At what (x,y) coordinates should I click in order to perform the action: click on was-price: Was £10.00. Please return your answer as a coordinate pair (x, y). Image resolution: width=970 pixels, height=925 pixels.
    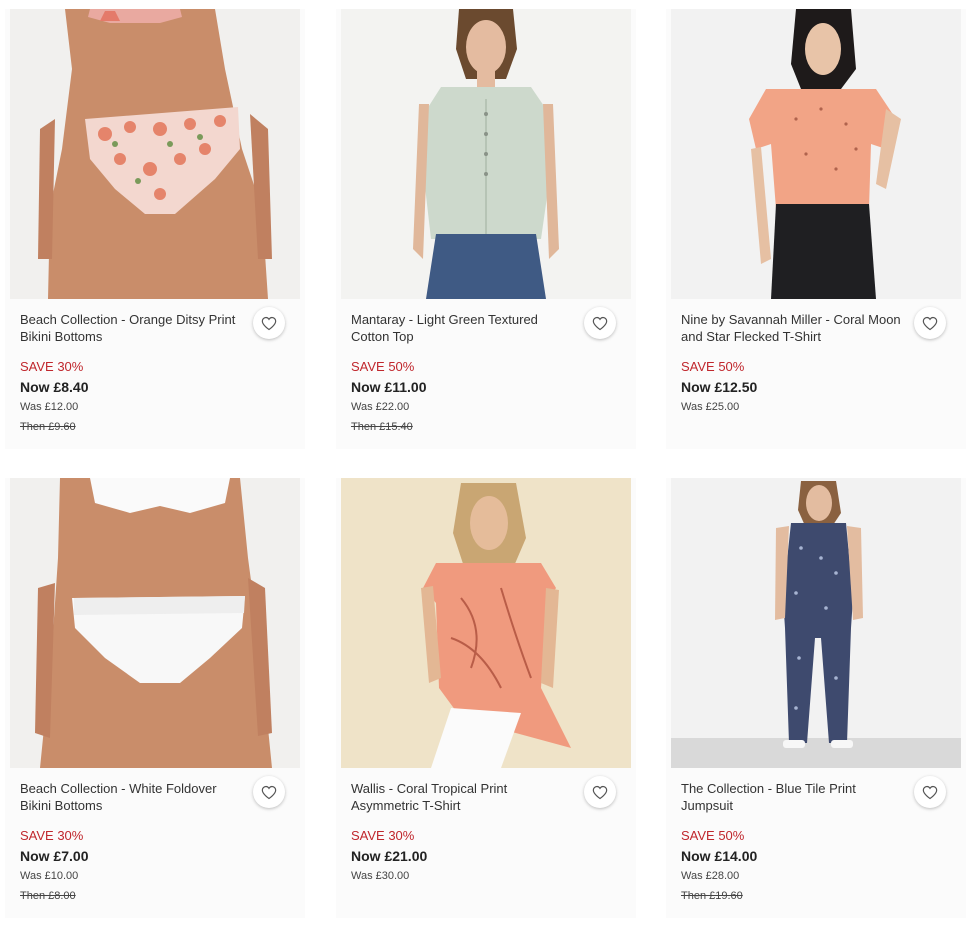
    Looking at the image, I should click on (49, 876).